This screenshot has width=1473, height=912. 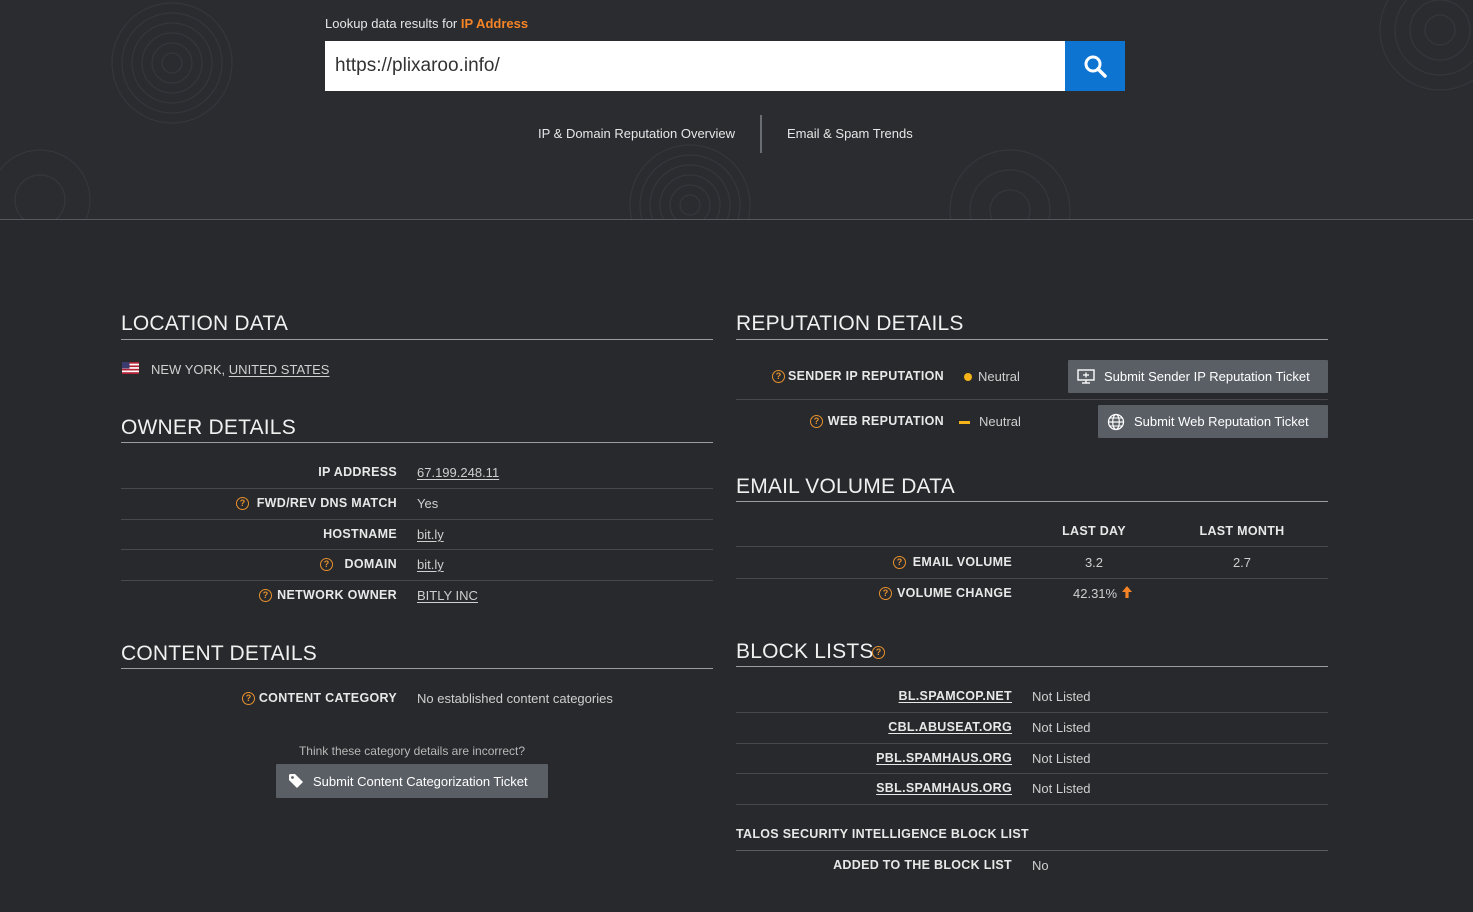 What do you see at coordinates (878, 652) in the screenshot?
I see `help-icon: ?` at bounding box center [878, 652].